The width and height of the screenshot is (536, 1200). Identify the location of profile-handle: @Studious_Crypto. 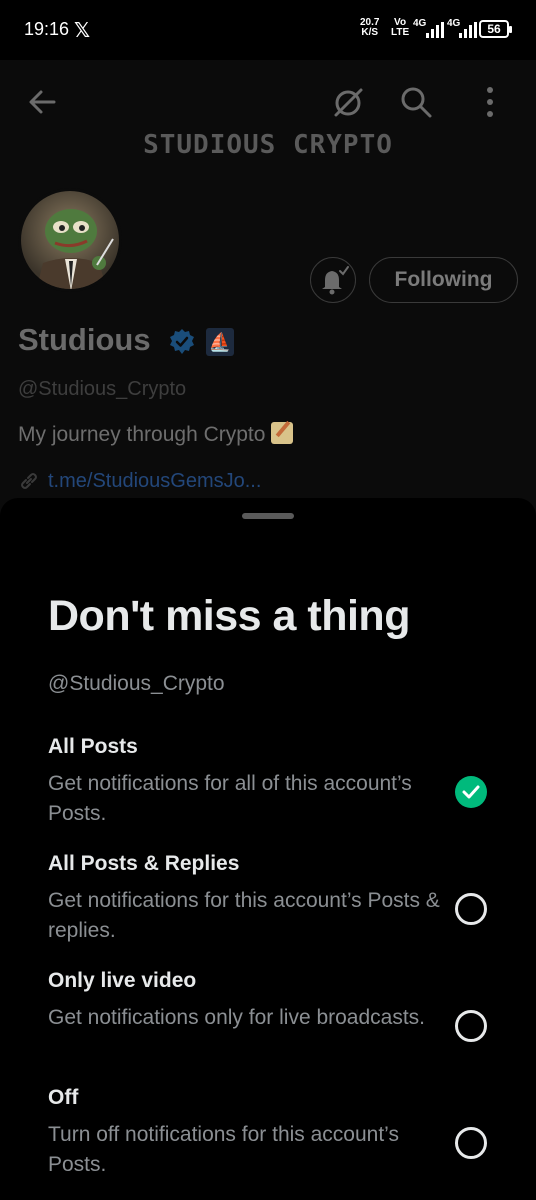
(102, 389).